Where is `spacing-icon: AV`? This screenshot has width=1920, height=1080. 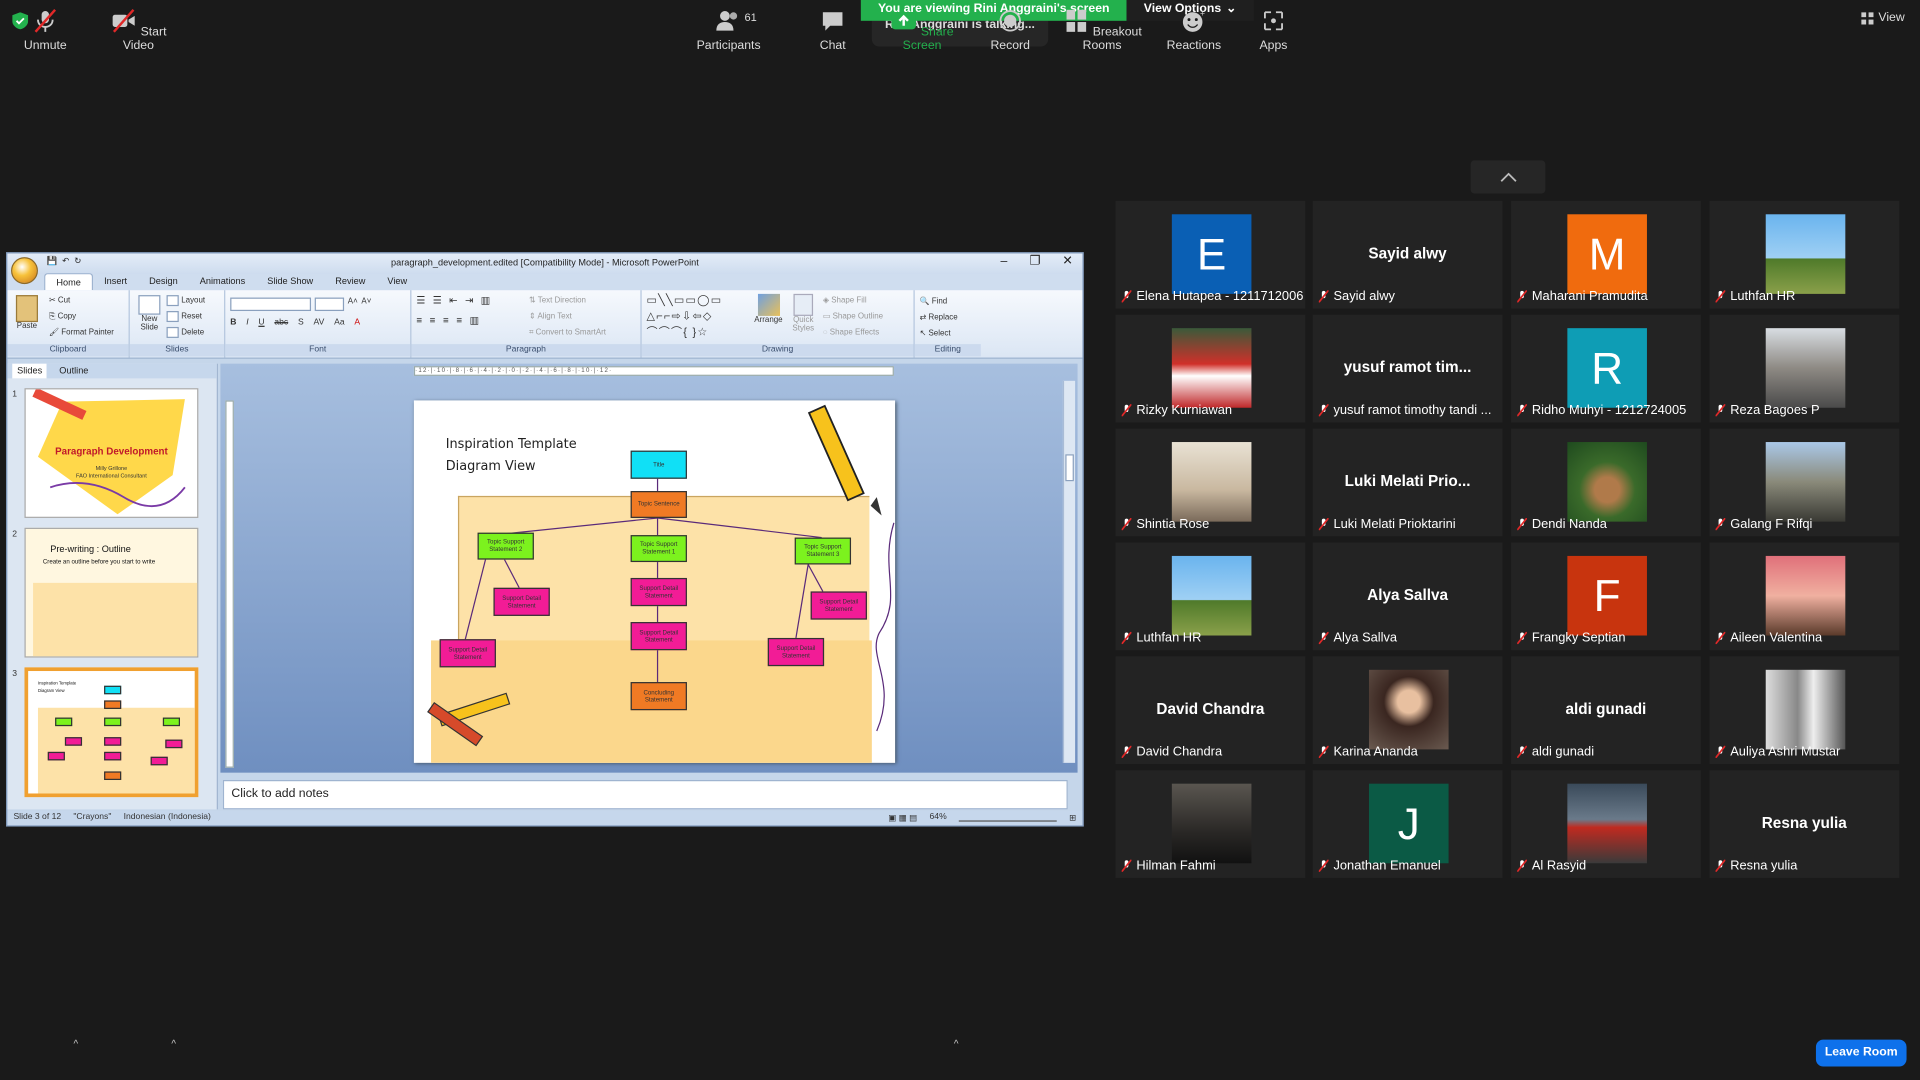
spacing-icon: AV is located at coordinates (319, 322).